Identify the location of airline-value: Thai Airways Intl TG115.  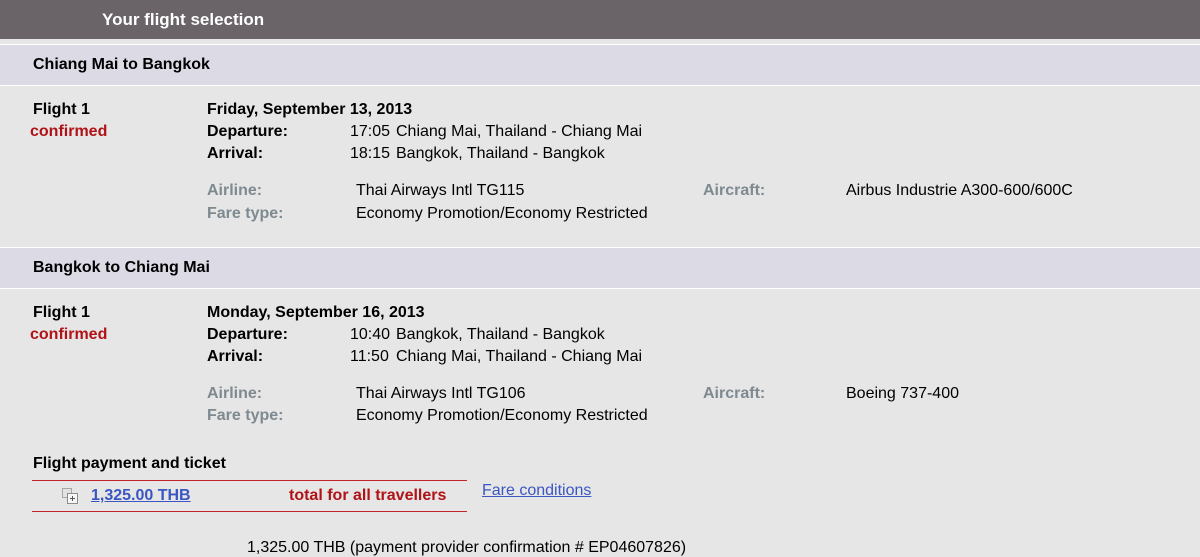
(440, 190).